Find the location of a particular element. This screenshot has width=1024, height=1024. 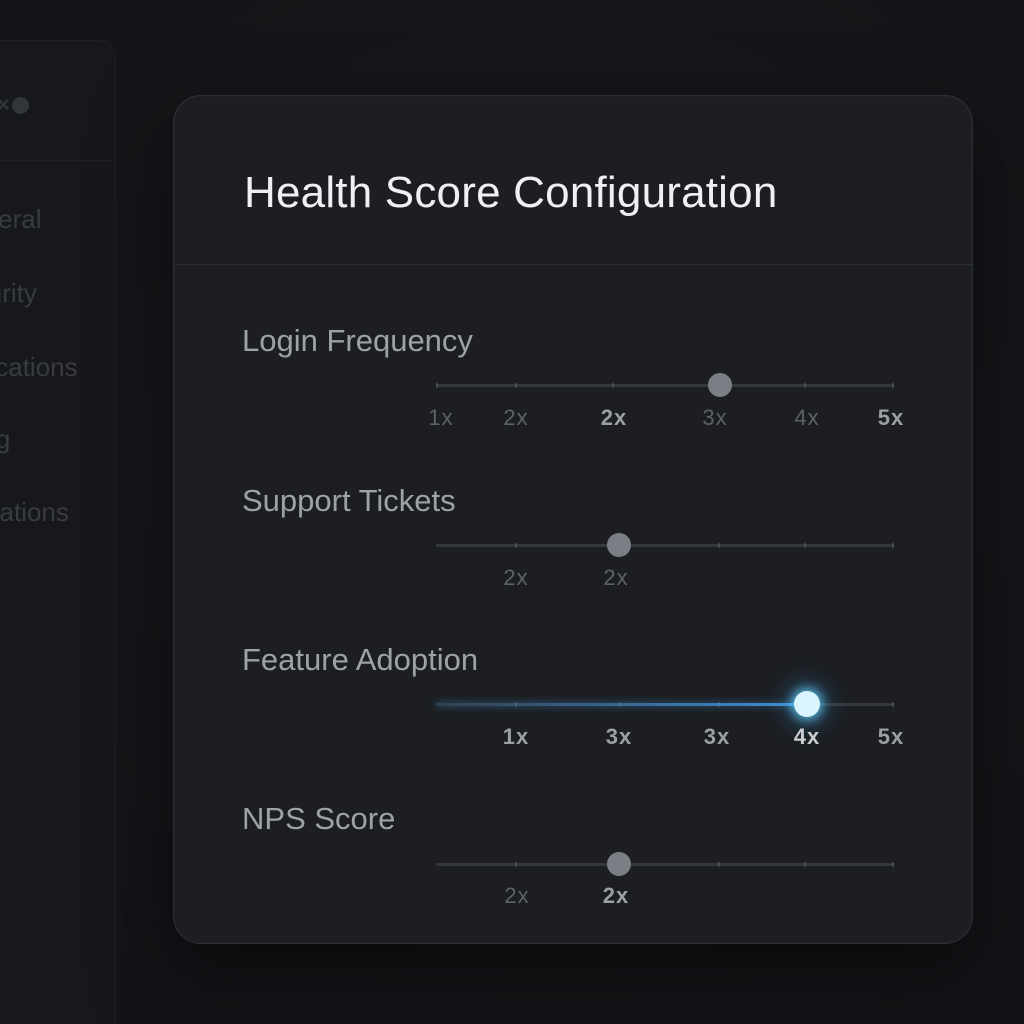

setting-label: Feature Adoption is located at coordinates (360, 659).